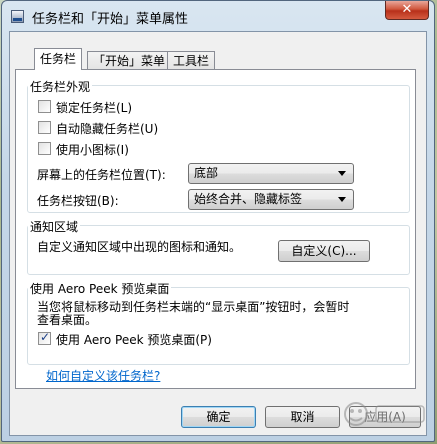 This screenshot has width=437, height=444. I want to click on aero-peek-description-line2: 查看桌面。, so click(67, 320).